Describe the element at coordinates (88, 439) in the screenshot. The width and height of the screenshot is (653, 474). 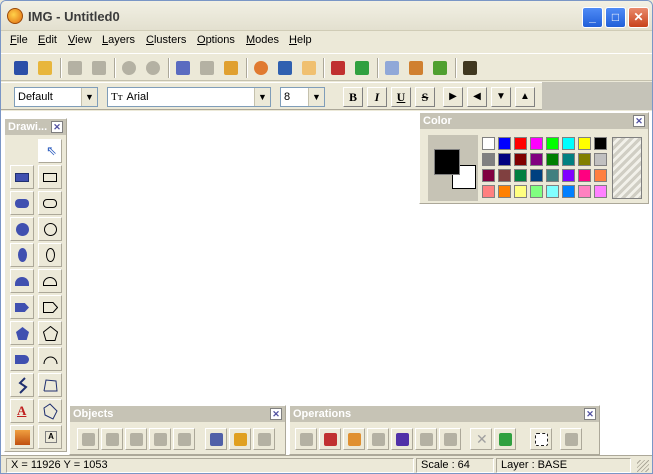
I see `object-group-button` at that location.